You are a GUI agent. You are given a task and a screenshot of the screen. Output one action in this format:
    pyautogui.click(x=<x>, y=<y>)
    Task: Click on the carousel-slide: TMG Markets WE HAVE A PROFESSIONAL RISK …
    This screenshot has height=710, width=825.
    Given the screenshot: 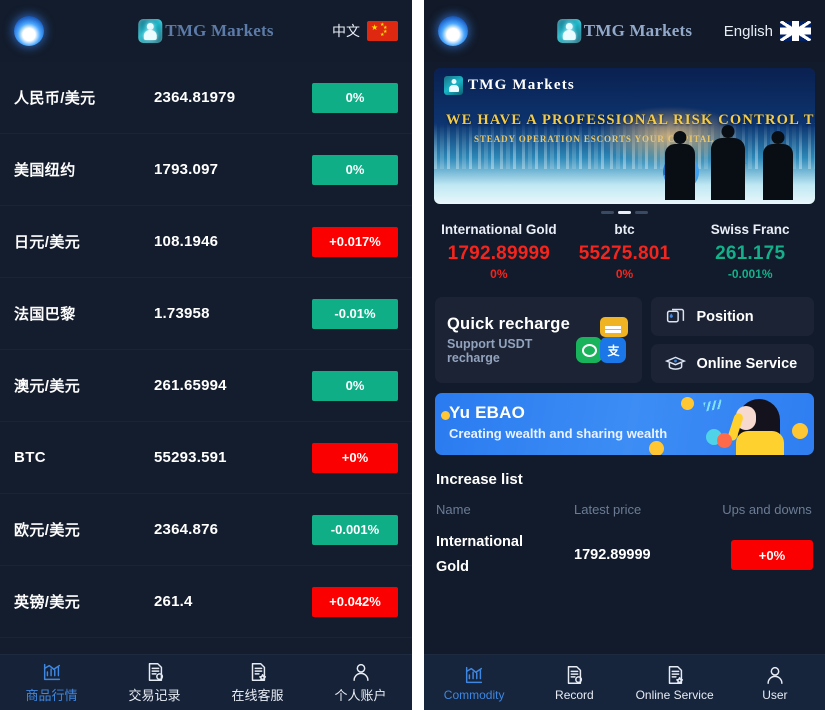 What is the action you would take?
    pyautogui.click(x=624, y=136)
    